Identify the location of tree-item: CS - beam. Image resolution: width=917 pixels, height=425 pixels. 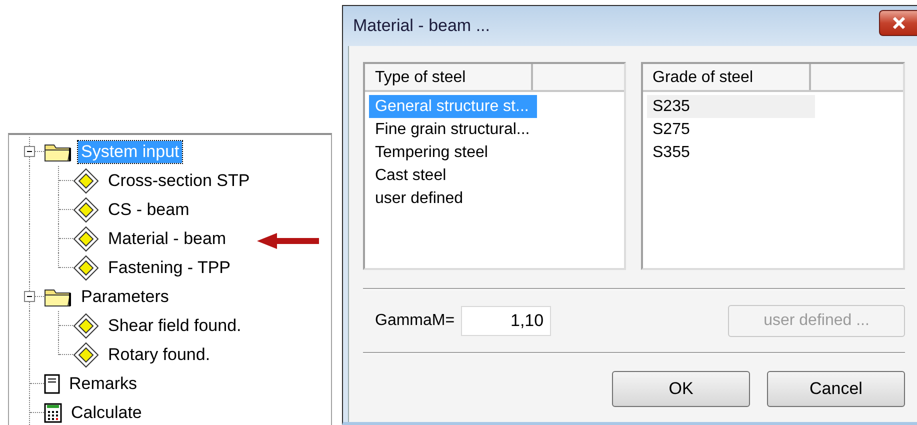
(148, 209).